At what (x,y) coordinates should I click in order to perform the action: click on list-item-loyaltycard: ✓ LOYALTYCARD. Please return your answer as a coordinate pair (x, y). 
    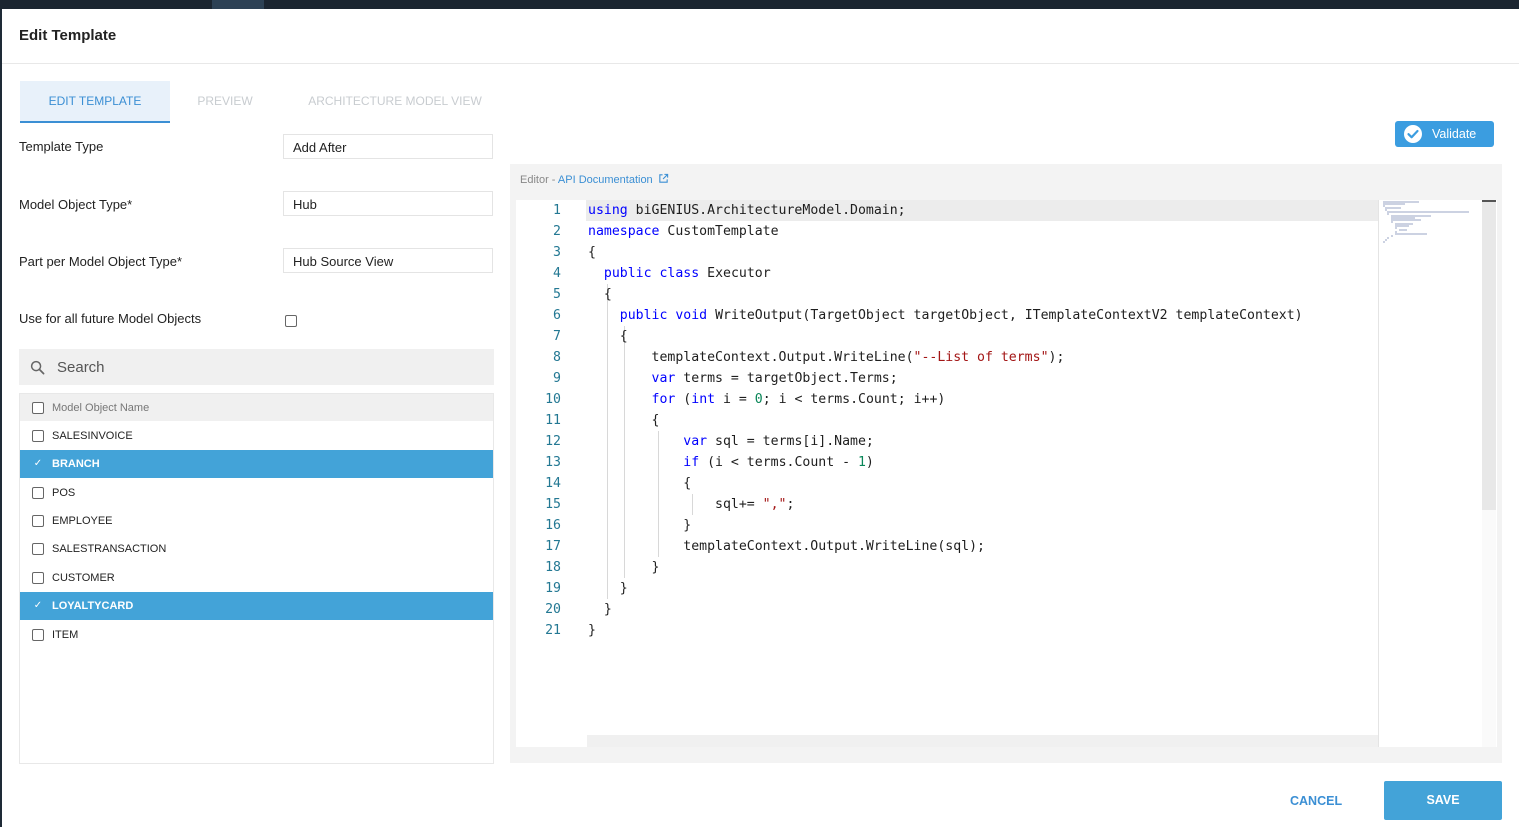
    Looking at the image, I should click on (256, 606).